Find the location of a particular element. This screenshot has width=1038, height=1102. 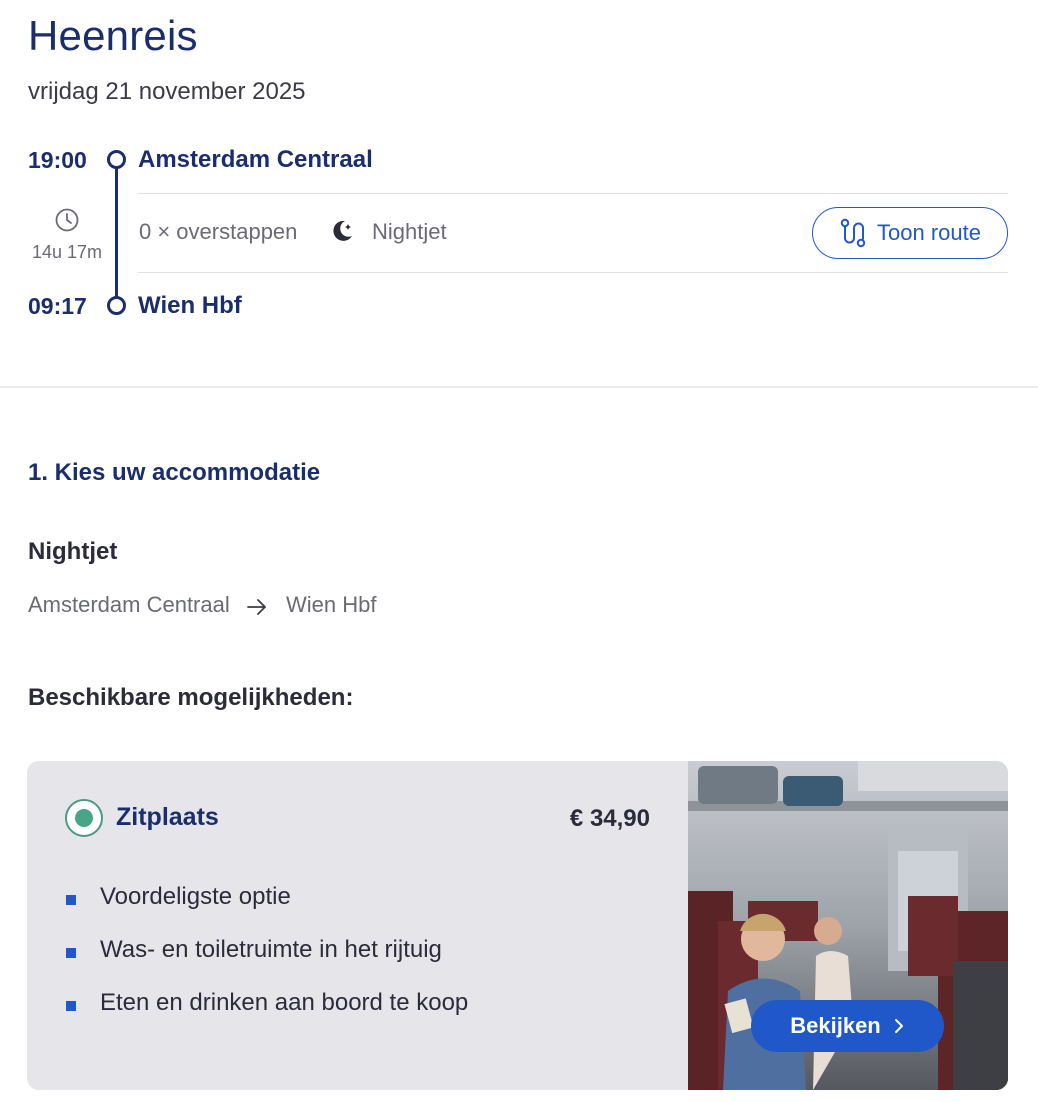

arrival-station: Wien Hbf is located at coordinates (190, 305).